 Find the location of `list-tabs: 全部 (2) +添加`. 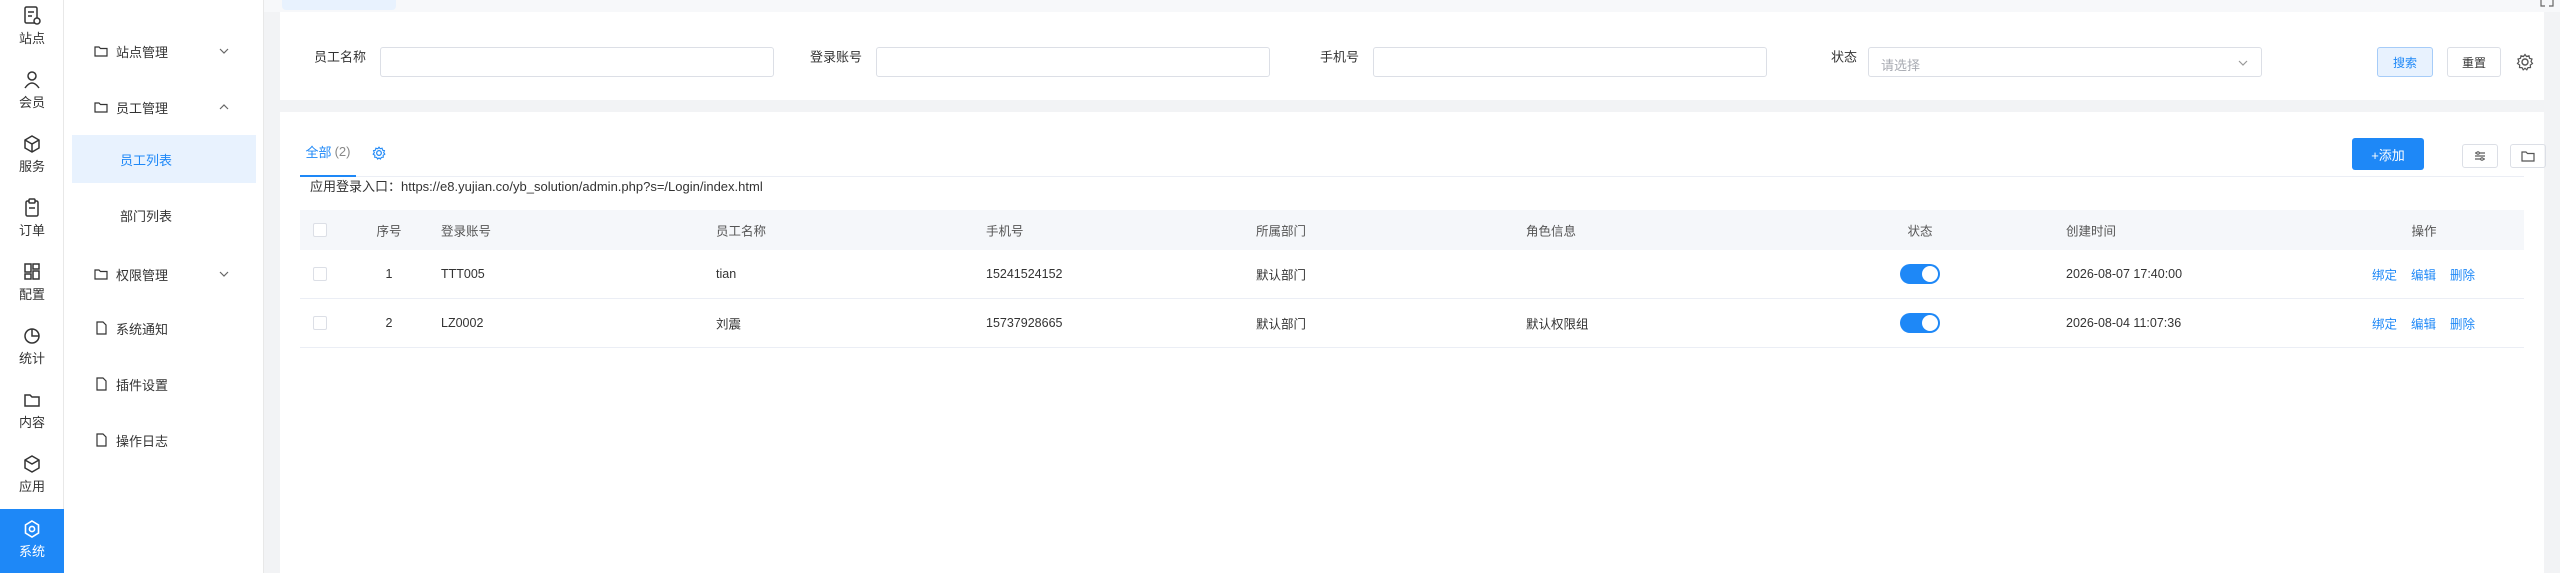

list-tabs: 全部 (2) +添加 is located at coordinates (1423, 152).